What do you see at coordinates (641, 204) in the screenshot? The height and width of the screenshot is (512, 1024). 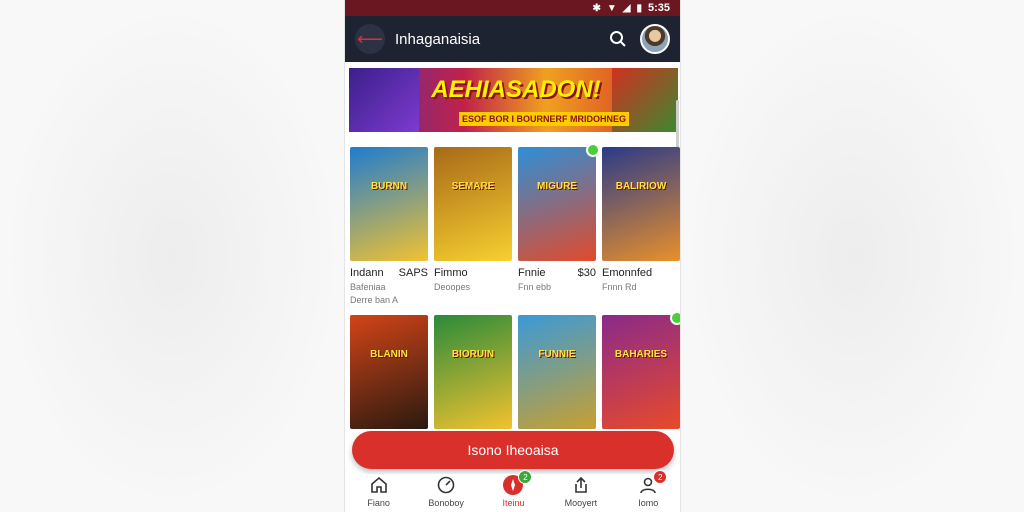 I see `game-poster: BALIRIOW` at bounding box center [641, 204].